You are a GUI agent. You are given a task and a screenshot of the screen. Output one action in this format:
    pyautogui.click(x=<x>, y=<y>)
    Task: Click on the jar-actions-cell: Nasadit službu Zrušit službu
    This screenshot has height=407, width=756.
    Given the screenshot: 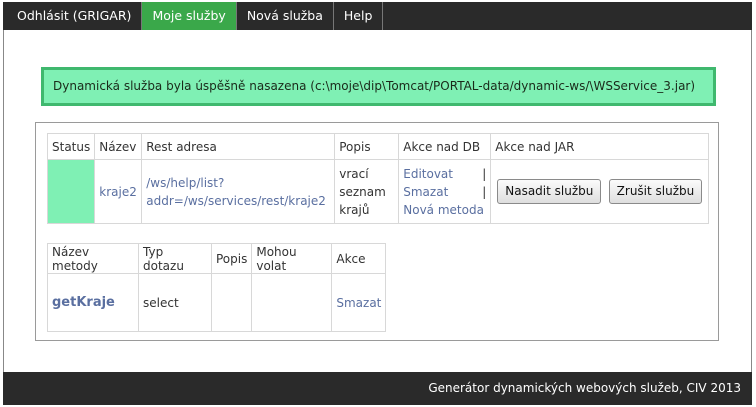 What is the action you would take?
    pyautogui.click(x=600, y=191)
    